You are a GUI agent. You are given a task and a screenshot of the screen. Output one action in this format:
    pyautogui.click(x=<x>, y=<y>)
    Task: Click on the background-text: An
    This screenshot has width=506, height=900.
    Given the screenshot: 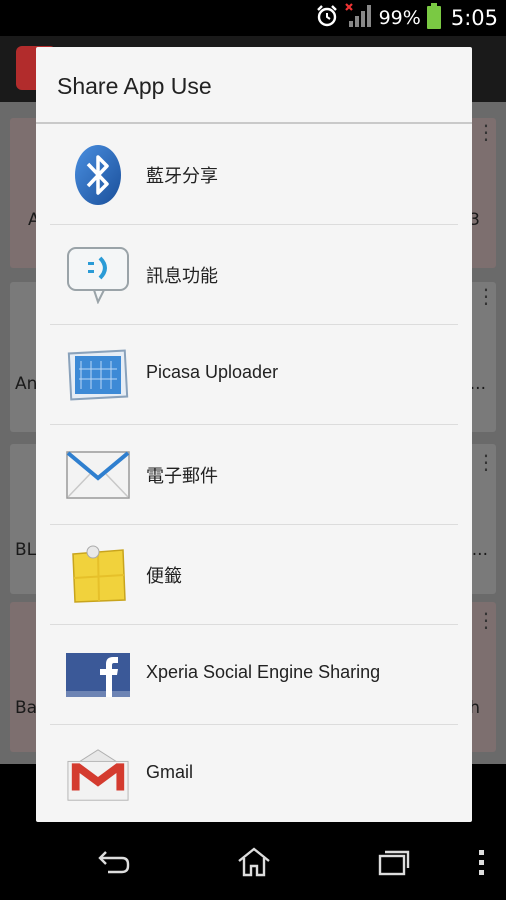 What is the action you would take?
    pyautogui.click(x=26, y=384)
    